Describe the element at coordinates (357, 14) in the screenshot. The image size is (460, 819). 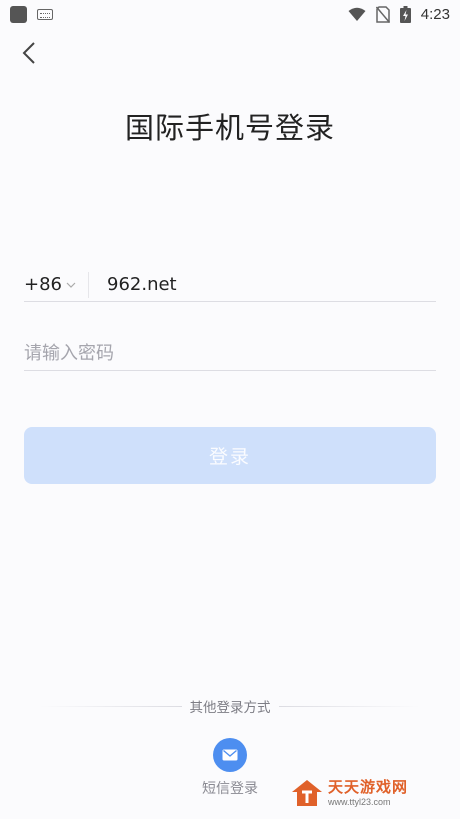
I see `wifi-icon` at that location.